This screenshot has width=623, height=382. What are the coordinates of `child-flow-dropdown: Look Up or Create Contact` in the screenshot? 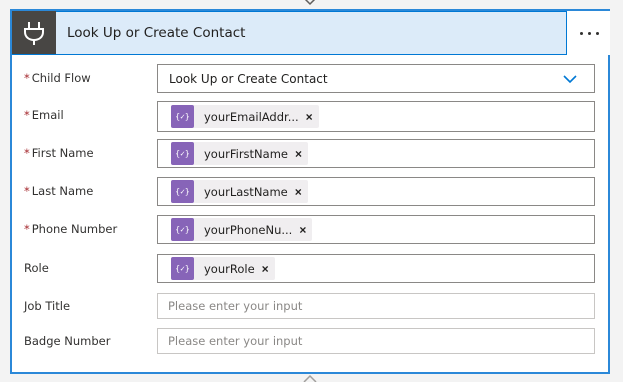 It's located at (376, 78).